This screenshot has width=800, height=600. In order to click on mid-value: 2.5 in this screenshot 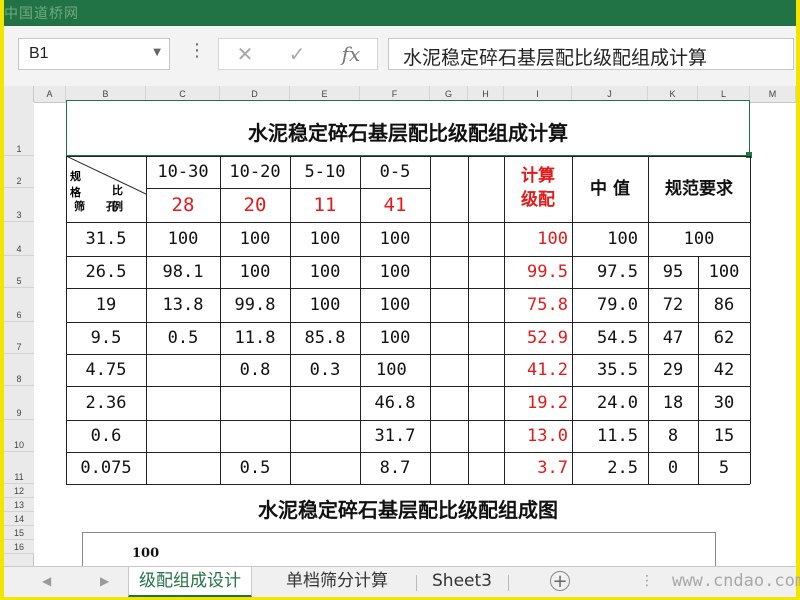, I will do `click(610, 468)`.